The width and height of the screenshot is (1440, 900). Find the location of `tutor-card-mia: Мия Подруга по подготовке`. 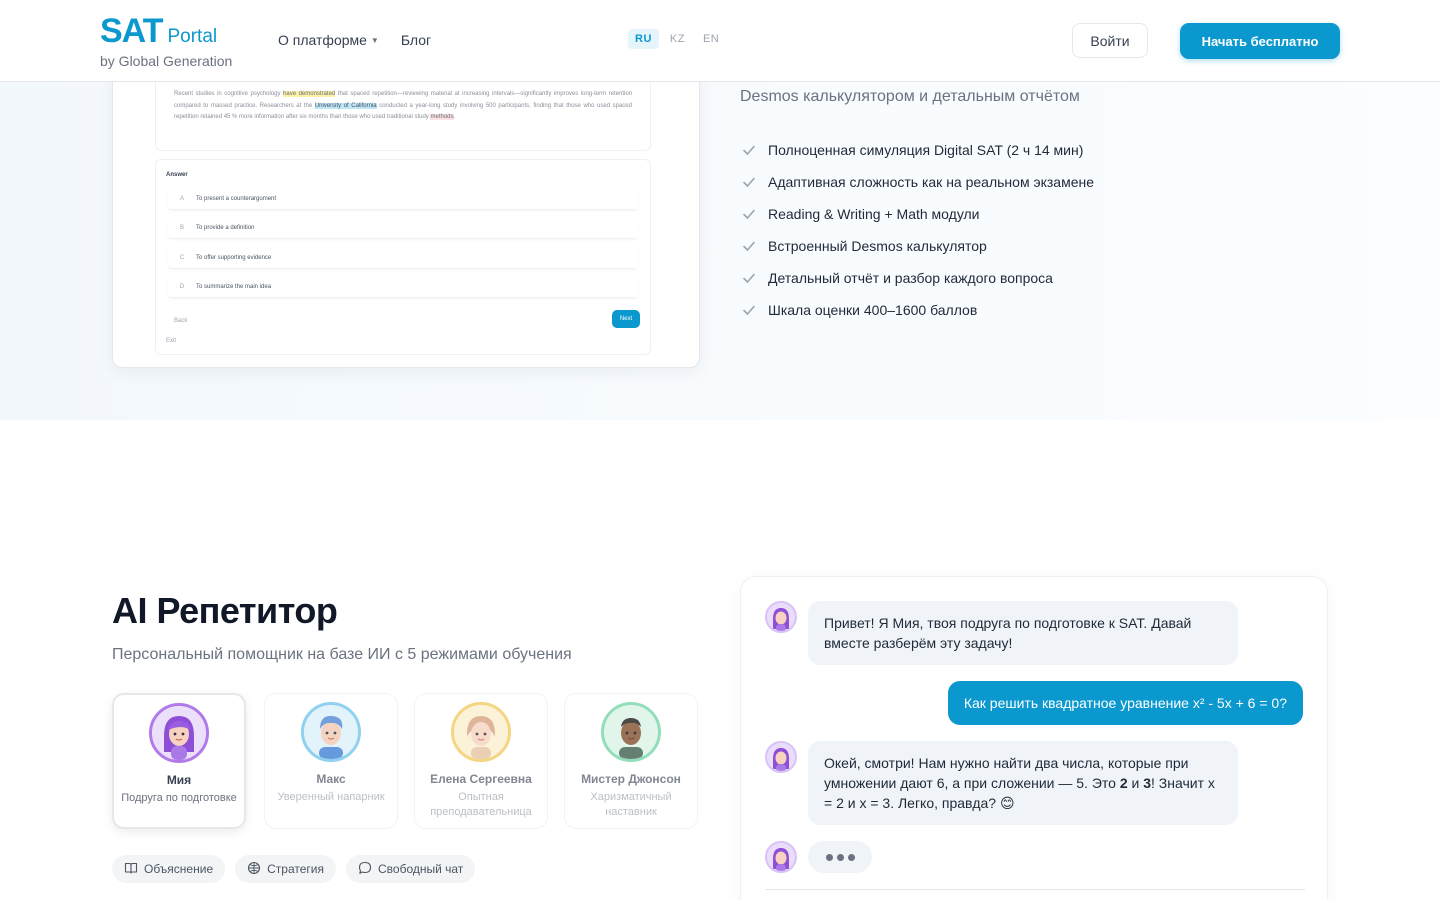

tutor-card-mia: Мия Подруга по подготовке is located at coordinates (179, 761).